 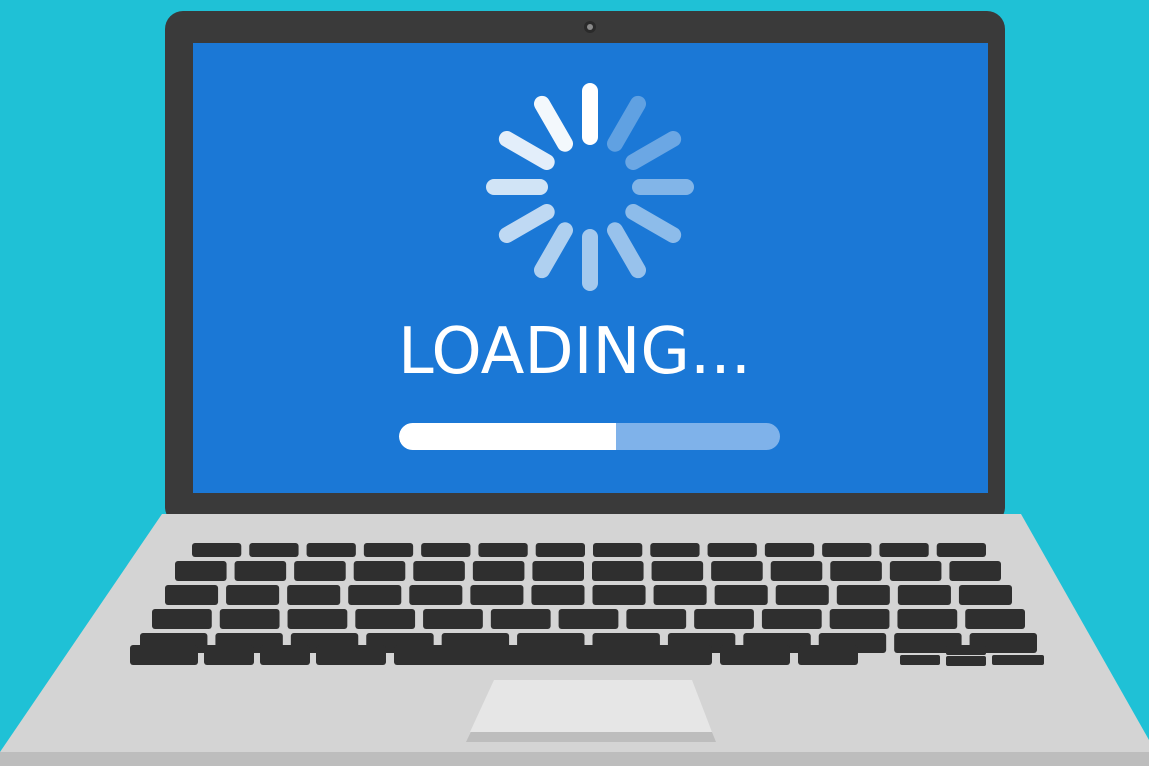 I want to click on progress-bar, so click(x=589, y=436).